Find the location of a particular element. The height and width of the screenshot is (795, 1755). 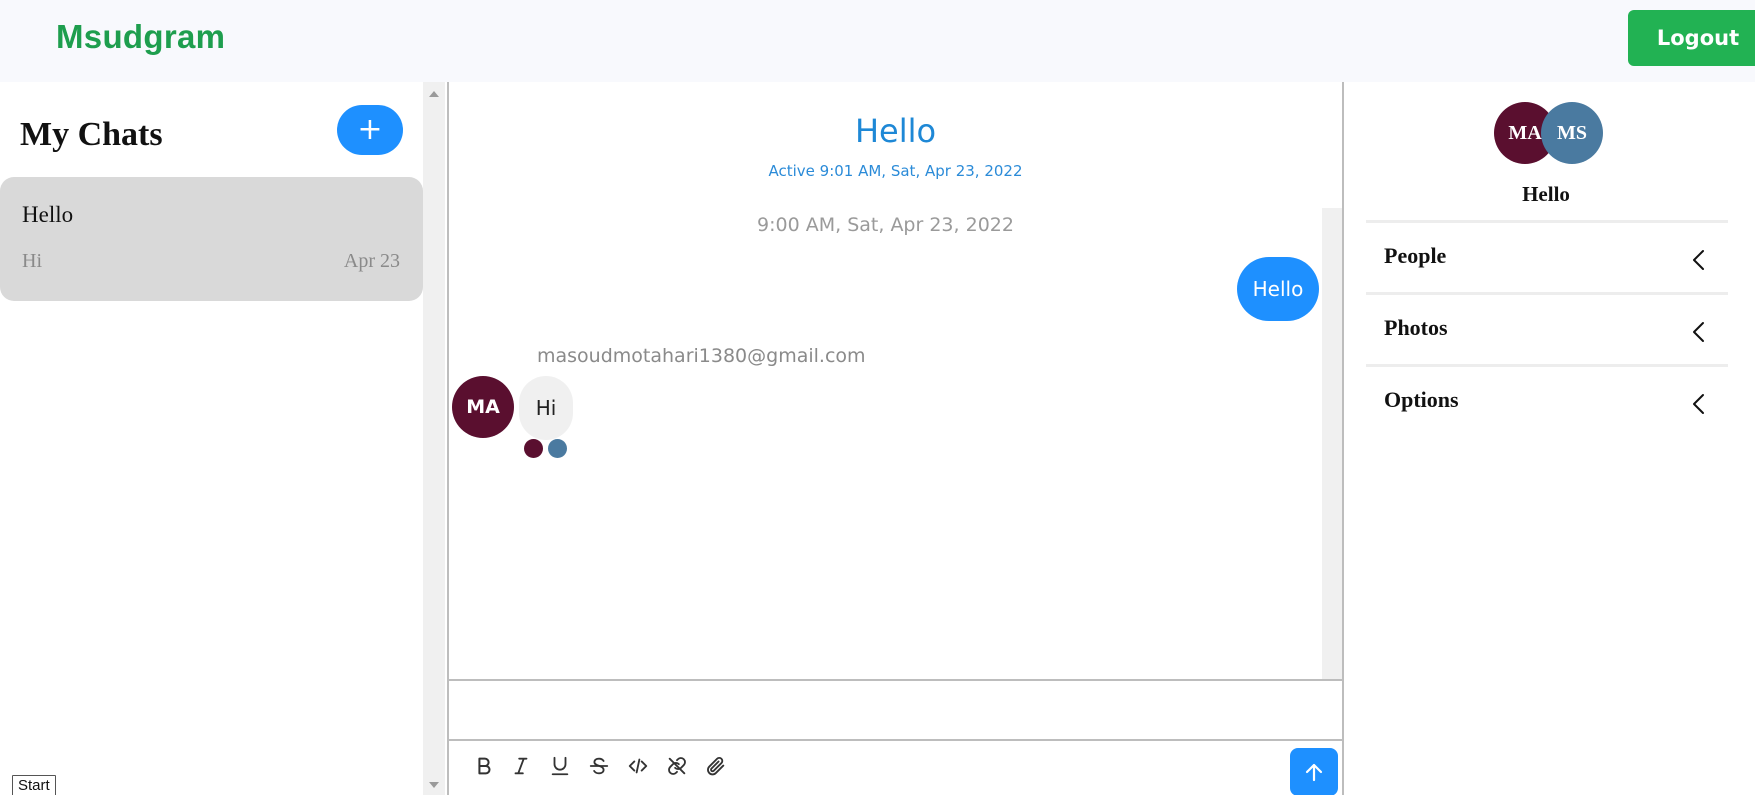

chat-list-title: My Chats is located at coordinates (91, 134).